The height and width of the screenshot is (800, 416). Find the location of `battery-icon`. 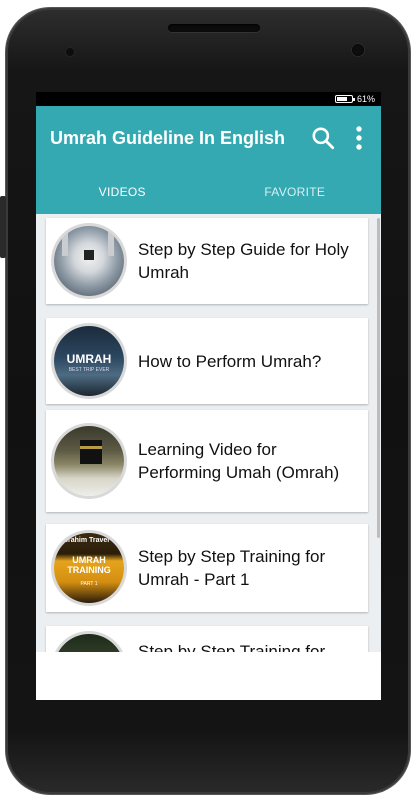

battery-icon is located at coordinates (344, 99).